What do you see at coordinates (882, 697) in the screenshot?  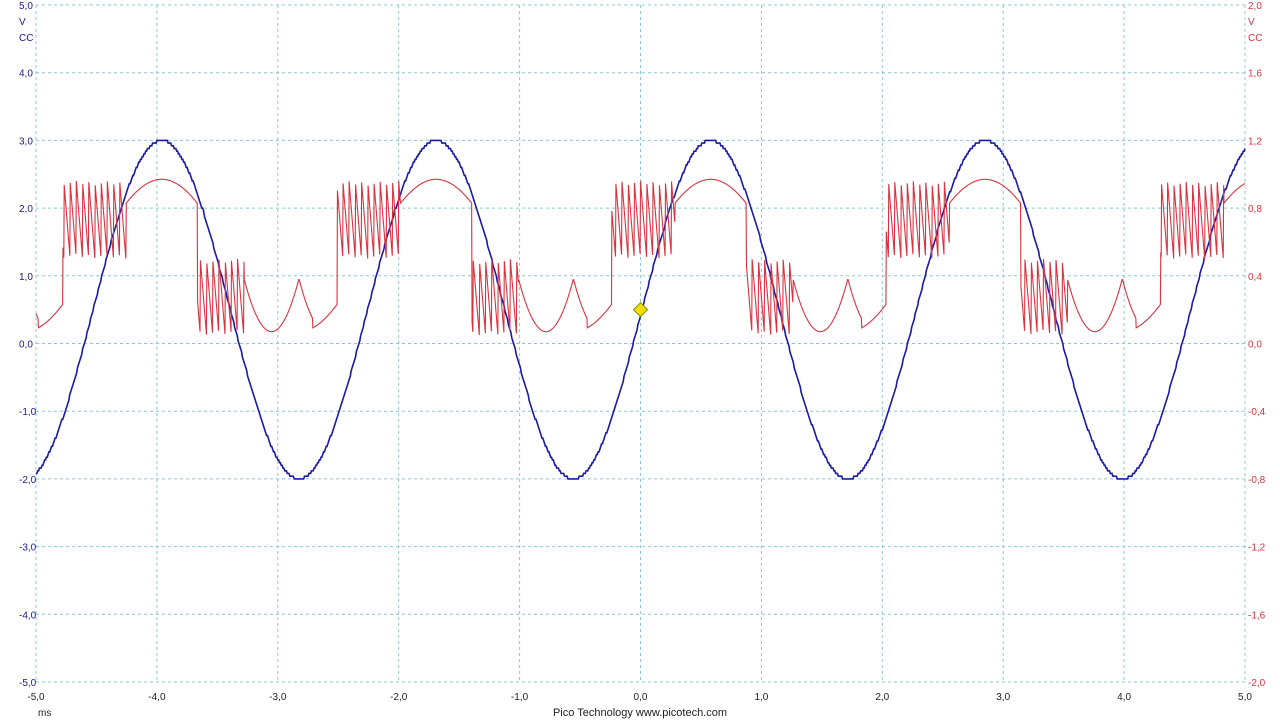 I see `x-tick-label: 2,0` at bounding box center [882, 697].